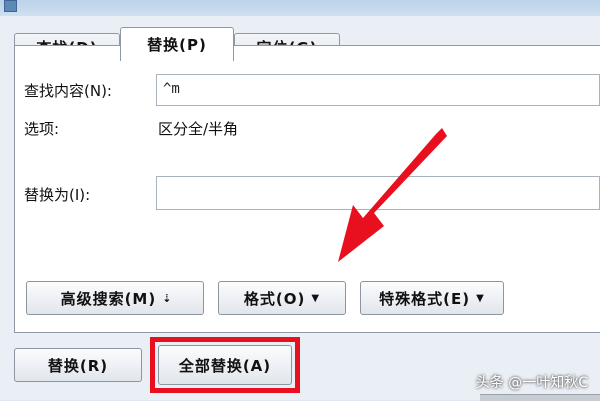 The image size is (600, 401). Describe the element at coordinates (531, 383) in the screenshot. I see `watermark: 头条 @一叶知秋C` at that location.